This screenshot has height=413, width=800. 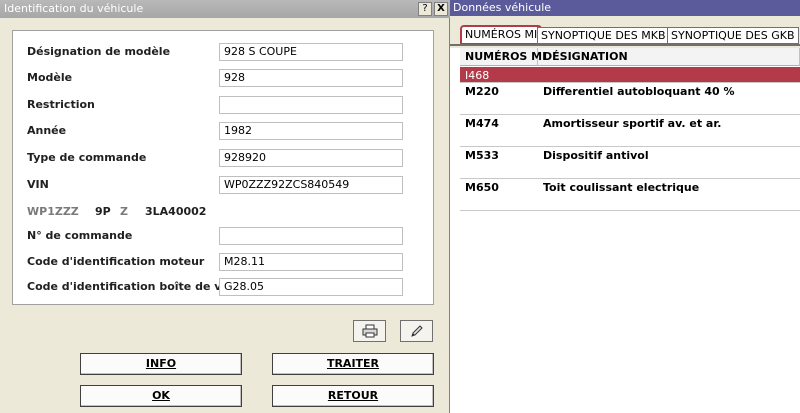 I want to click on row-code: M533, so click(x=482, y=155).